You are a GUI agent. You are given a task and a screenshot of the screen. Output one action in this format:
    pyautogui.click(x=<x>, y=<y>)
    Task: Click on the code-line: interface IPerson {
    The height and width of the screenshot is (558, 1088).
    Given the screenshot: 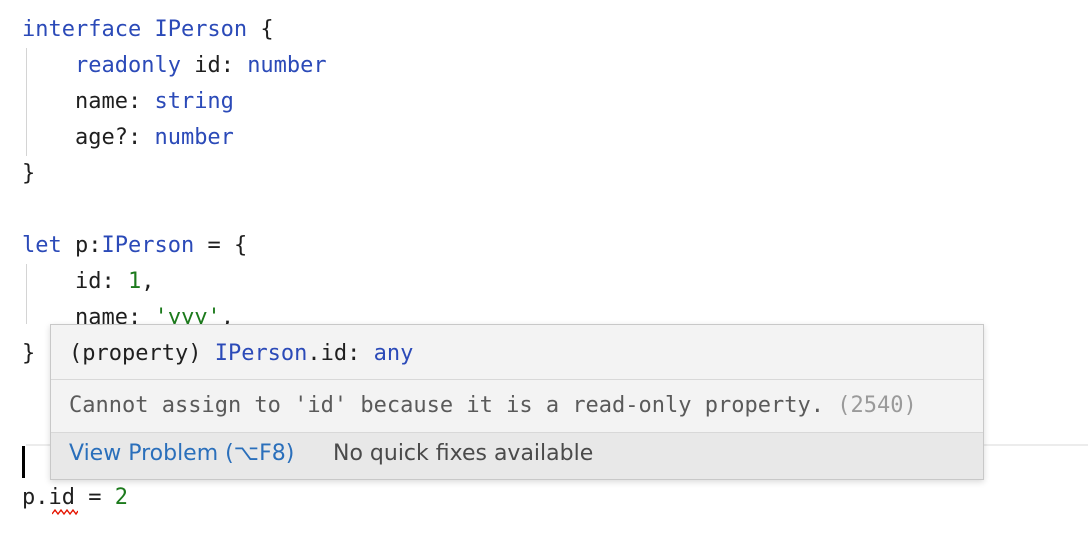 What is the action you would take?
    pyautogui.click(x=174, y=30)
    